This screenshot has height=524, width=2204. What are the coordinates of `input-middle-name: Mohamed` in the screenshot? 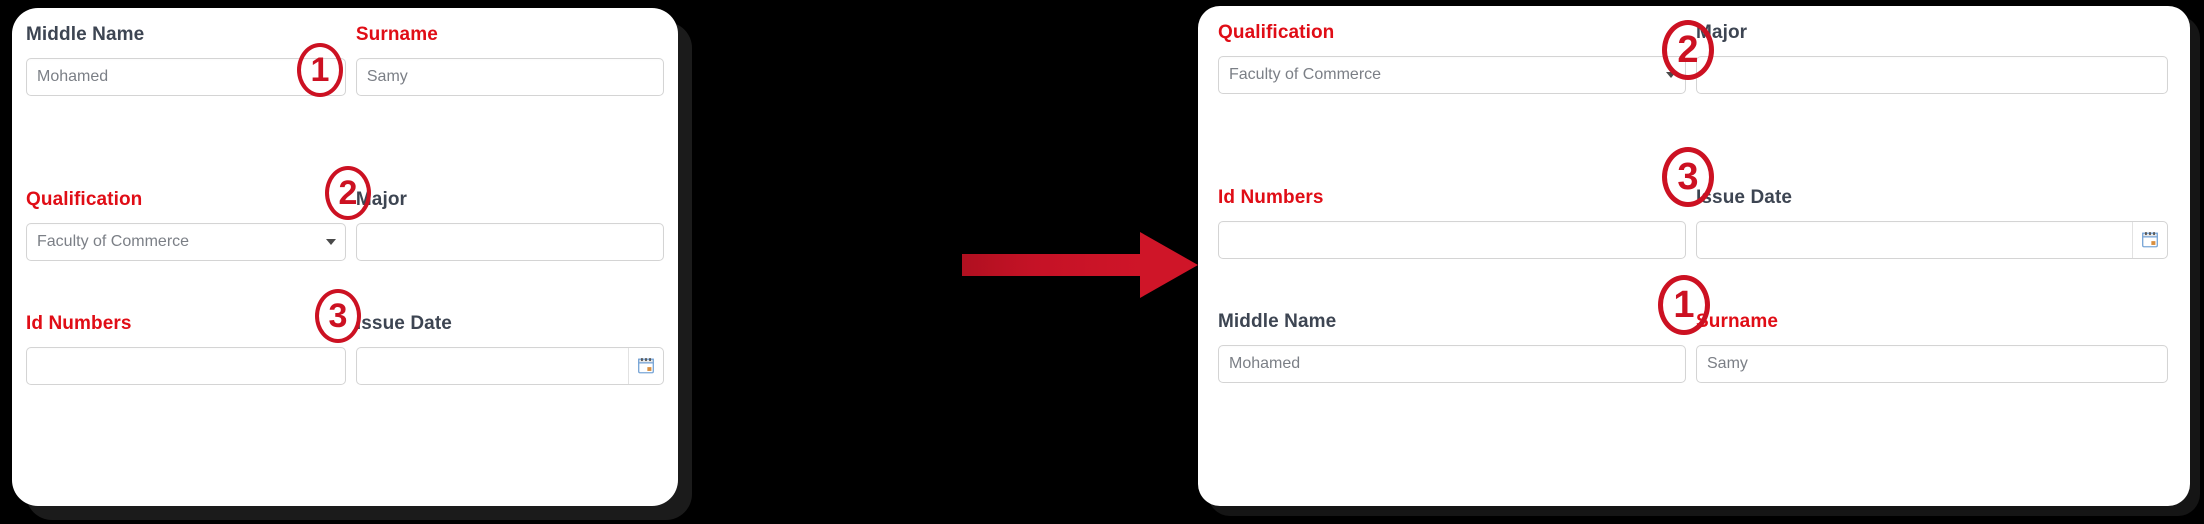 It's located at (1452, 364).